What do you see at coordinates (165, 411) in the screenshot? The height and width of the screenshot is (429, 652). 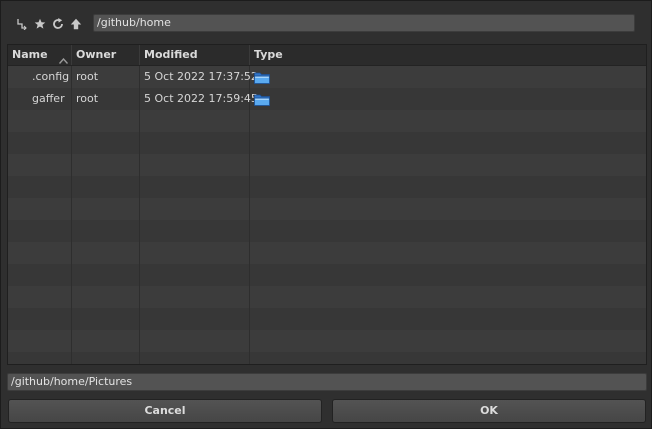 I see `cancel-button: Cancel` at bounding box center [165, 411].